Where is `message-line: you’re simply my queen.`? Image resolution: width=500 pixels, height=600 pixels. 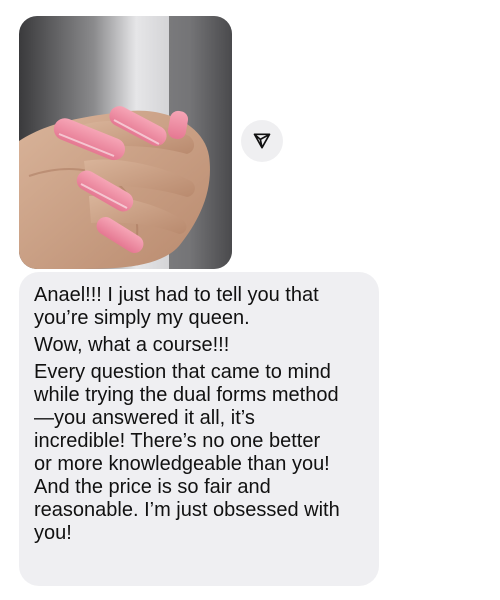
message-line: you’re simply my queen. is located at coordinates (142, 318).